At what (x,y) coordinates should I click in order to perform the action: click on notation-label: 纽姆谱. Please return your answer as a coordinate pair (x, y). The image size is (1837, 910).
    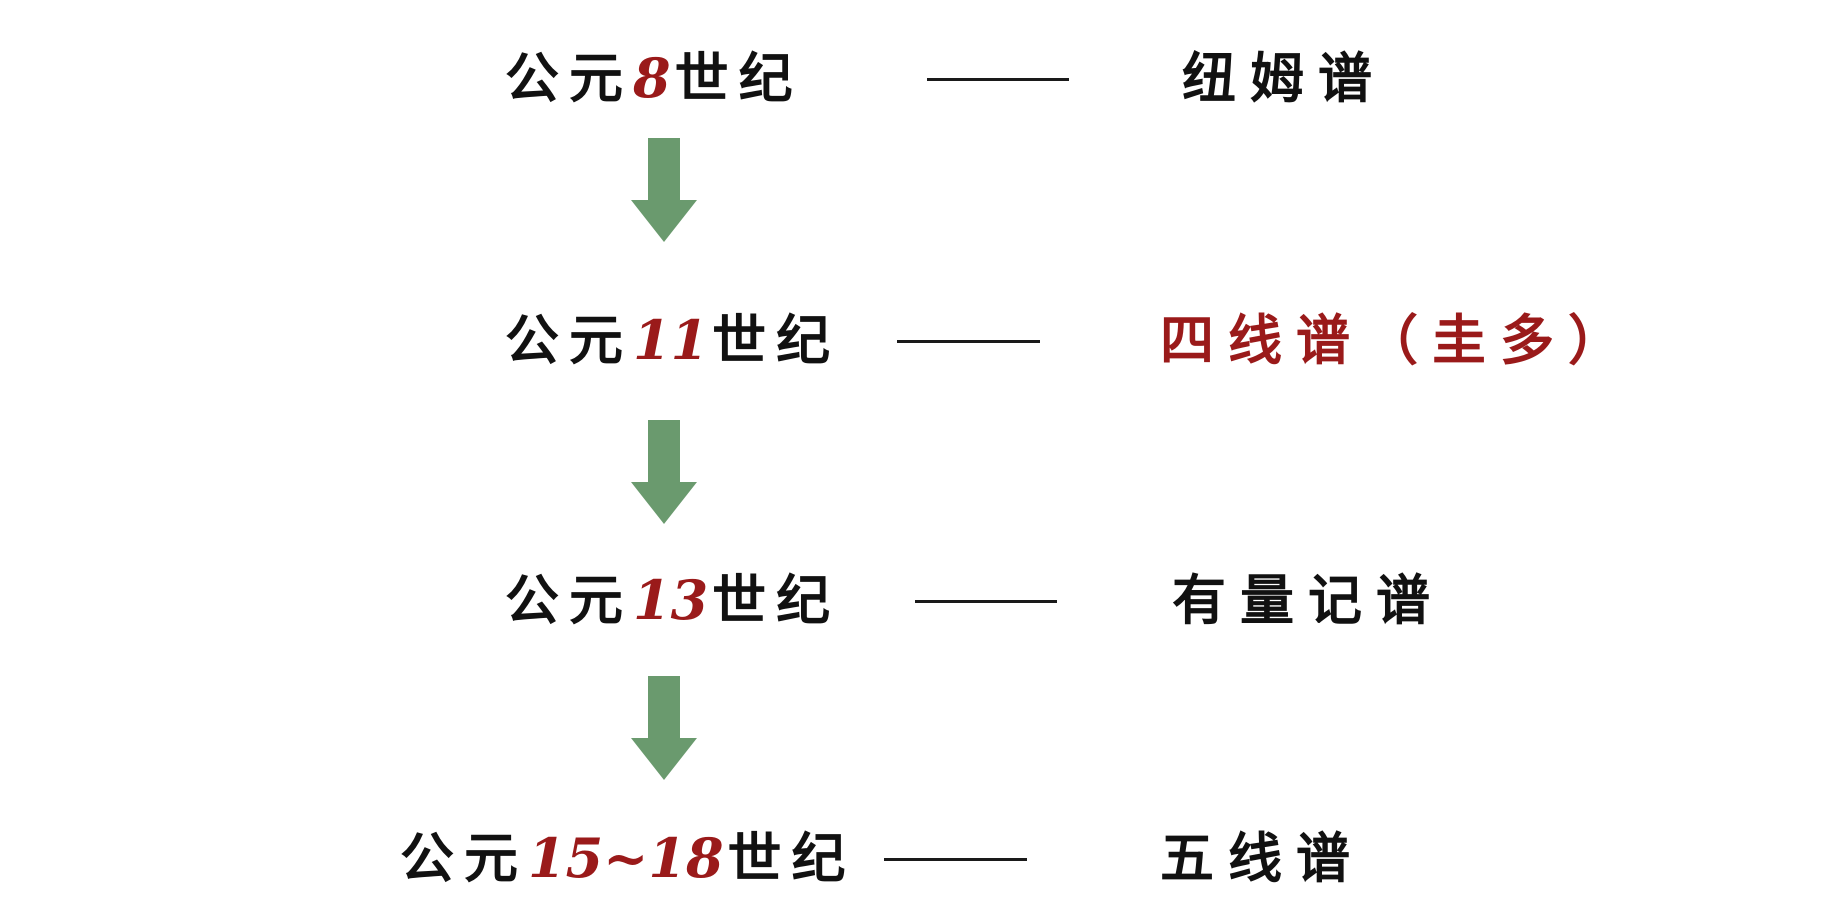
    Looking at the image, I should click on (1284, 78).